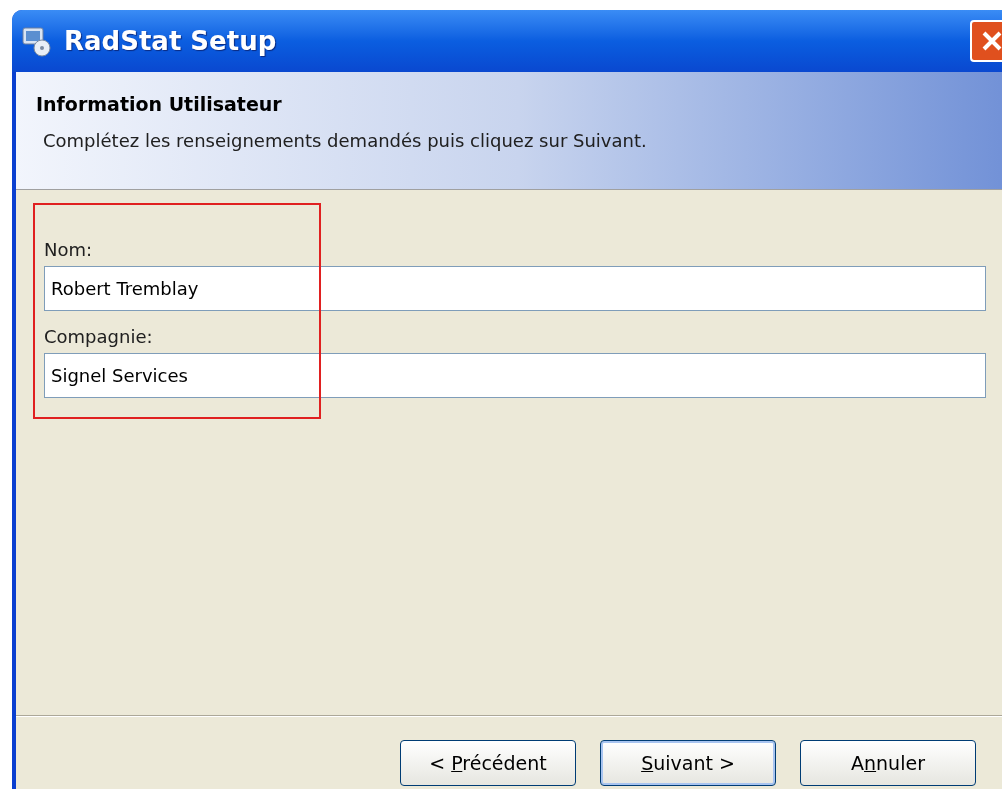  I want to click on text-field: Robert Tremblay, so click(515, 288).